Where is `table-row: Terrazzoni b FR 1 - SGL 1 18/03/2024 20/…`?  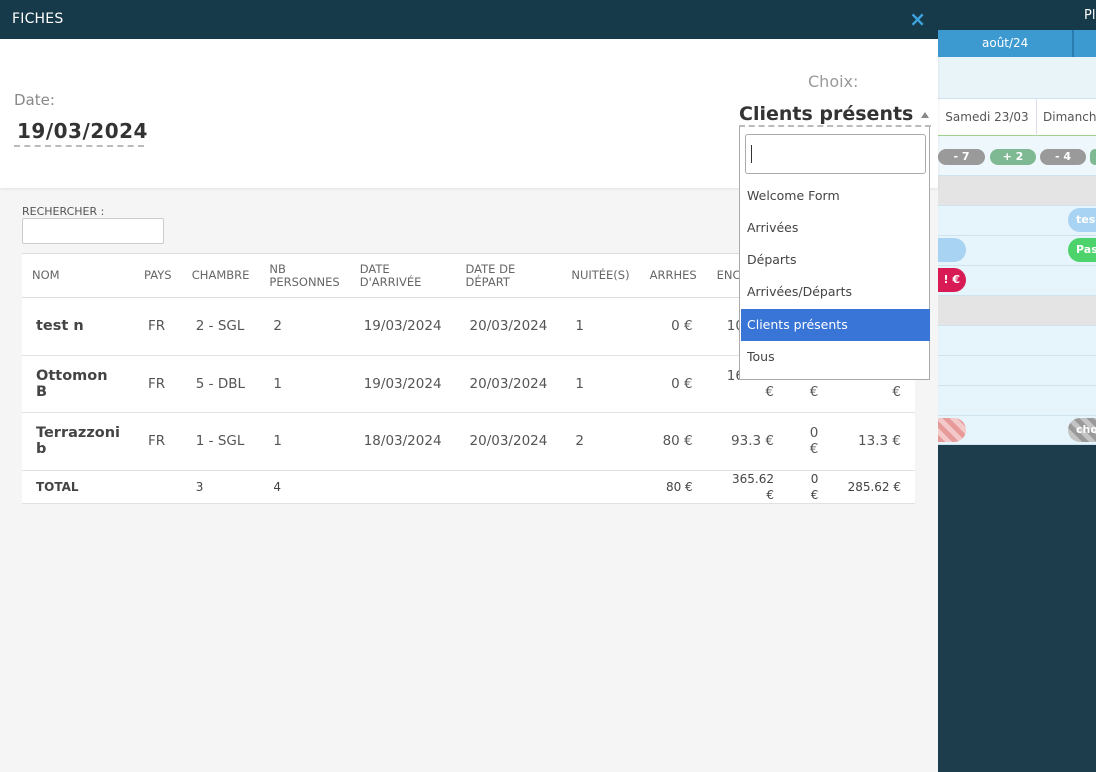 table-row: Terrazzoni b FR 1 - SGL 1 18/03/2024 20/… is located at coordinates (468, 441).